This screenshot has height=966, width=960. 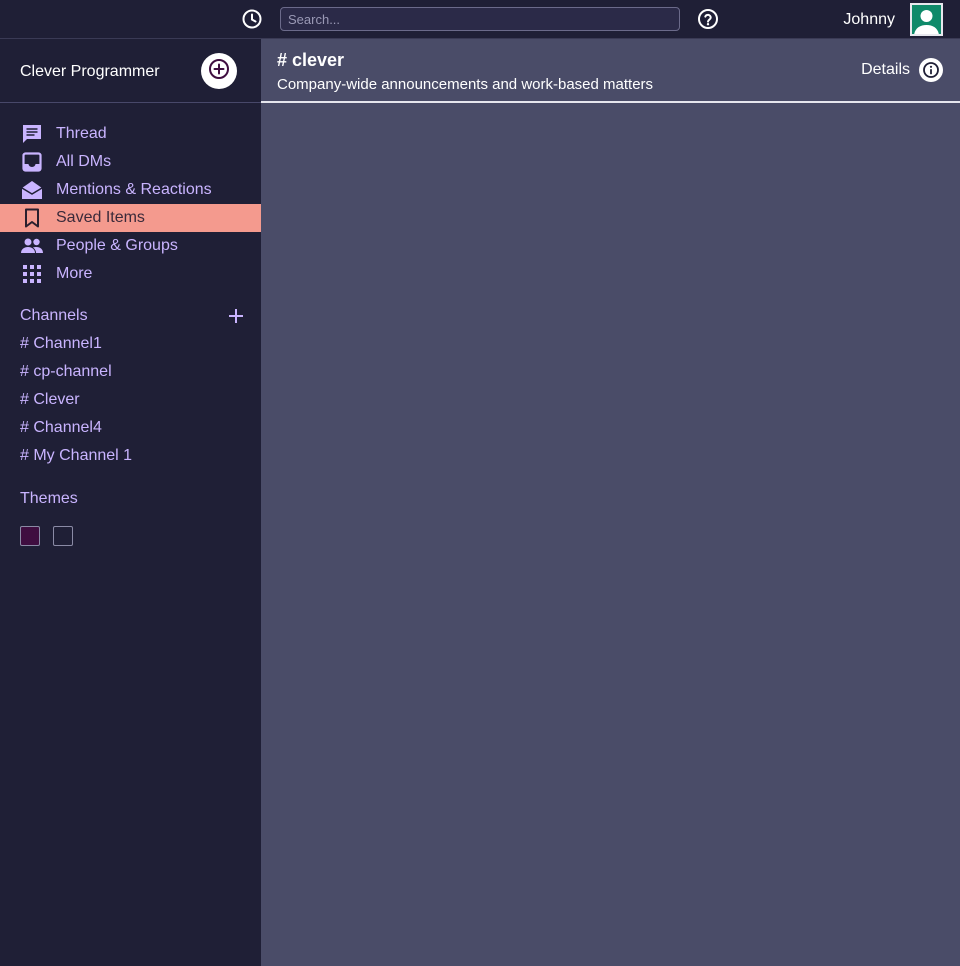 I want to click on channel-item: # Channel4, so click(x=130, y=428).